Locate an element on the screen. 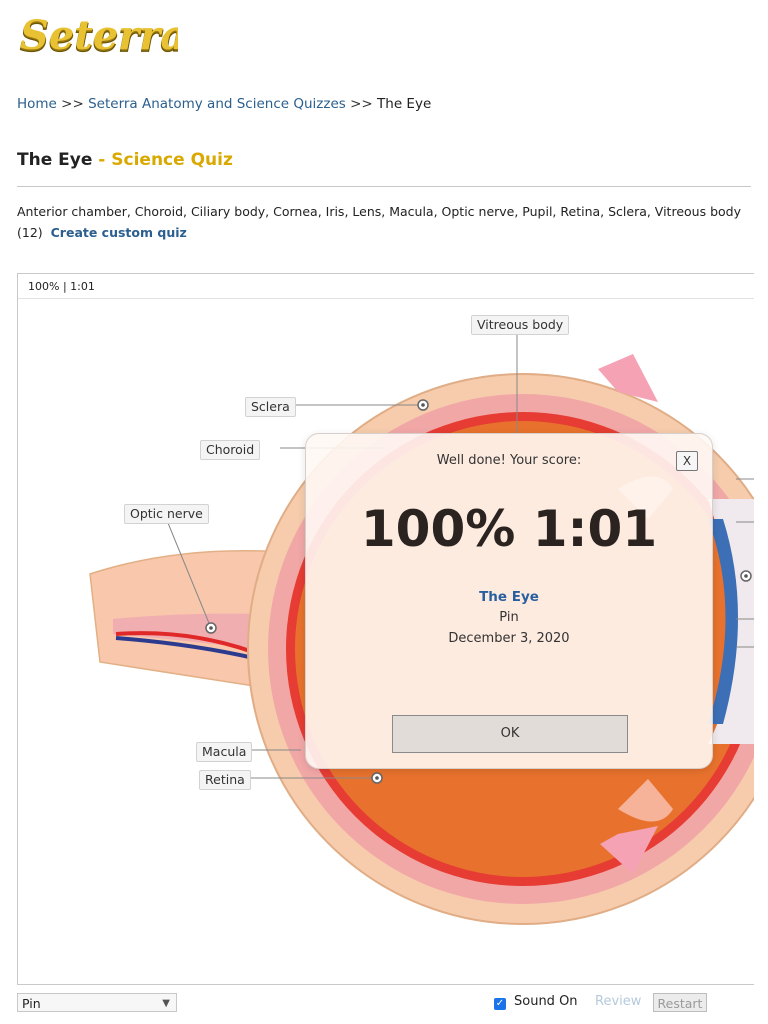 Image resolution: width=768 pixels, height=1024 pixels. label-sclera: Sclera is located at coordinates (270, 407).